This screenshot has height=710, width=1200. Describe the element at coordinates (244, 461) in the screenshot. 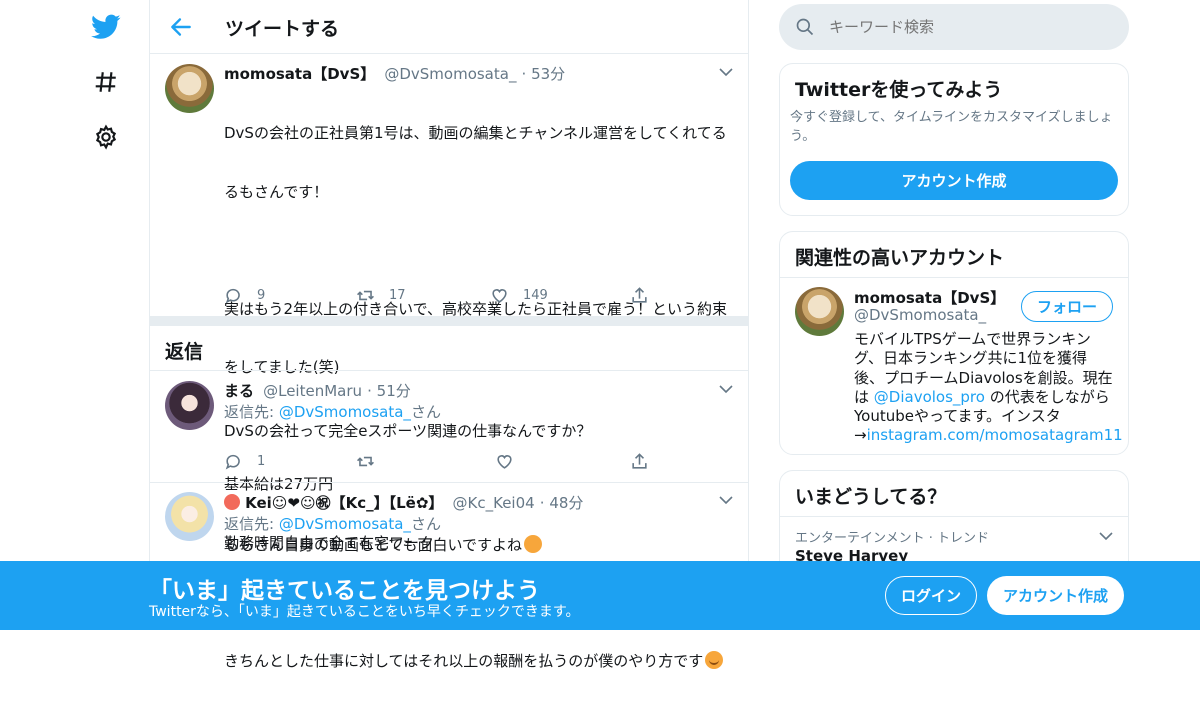

I see `reply-button: 1` at that location.